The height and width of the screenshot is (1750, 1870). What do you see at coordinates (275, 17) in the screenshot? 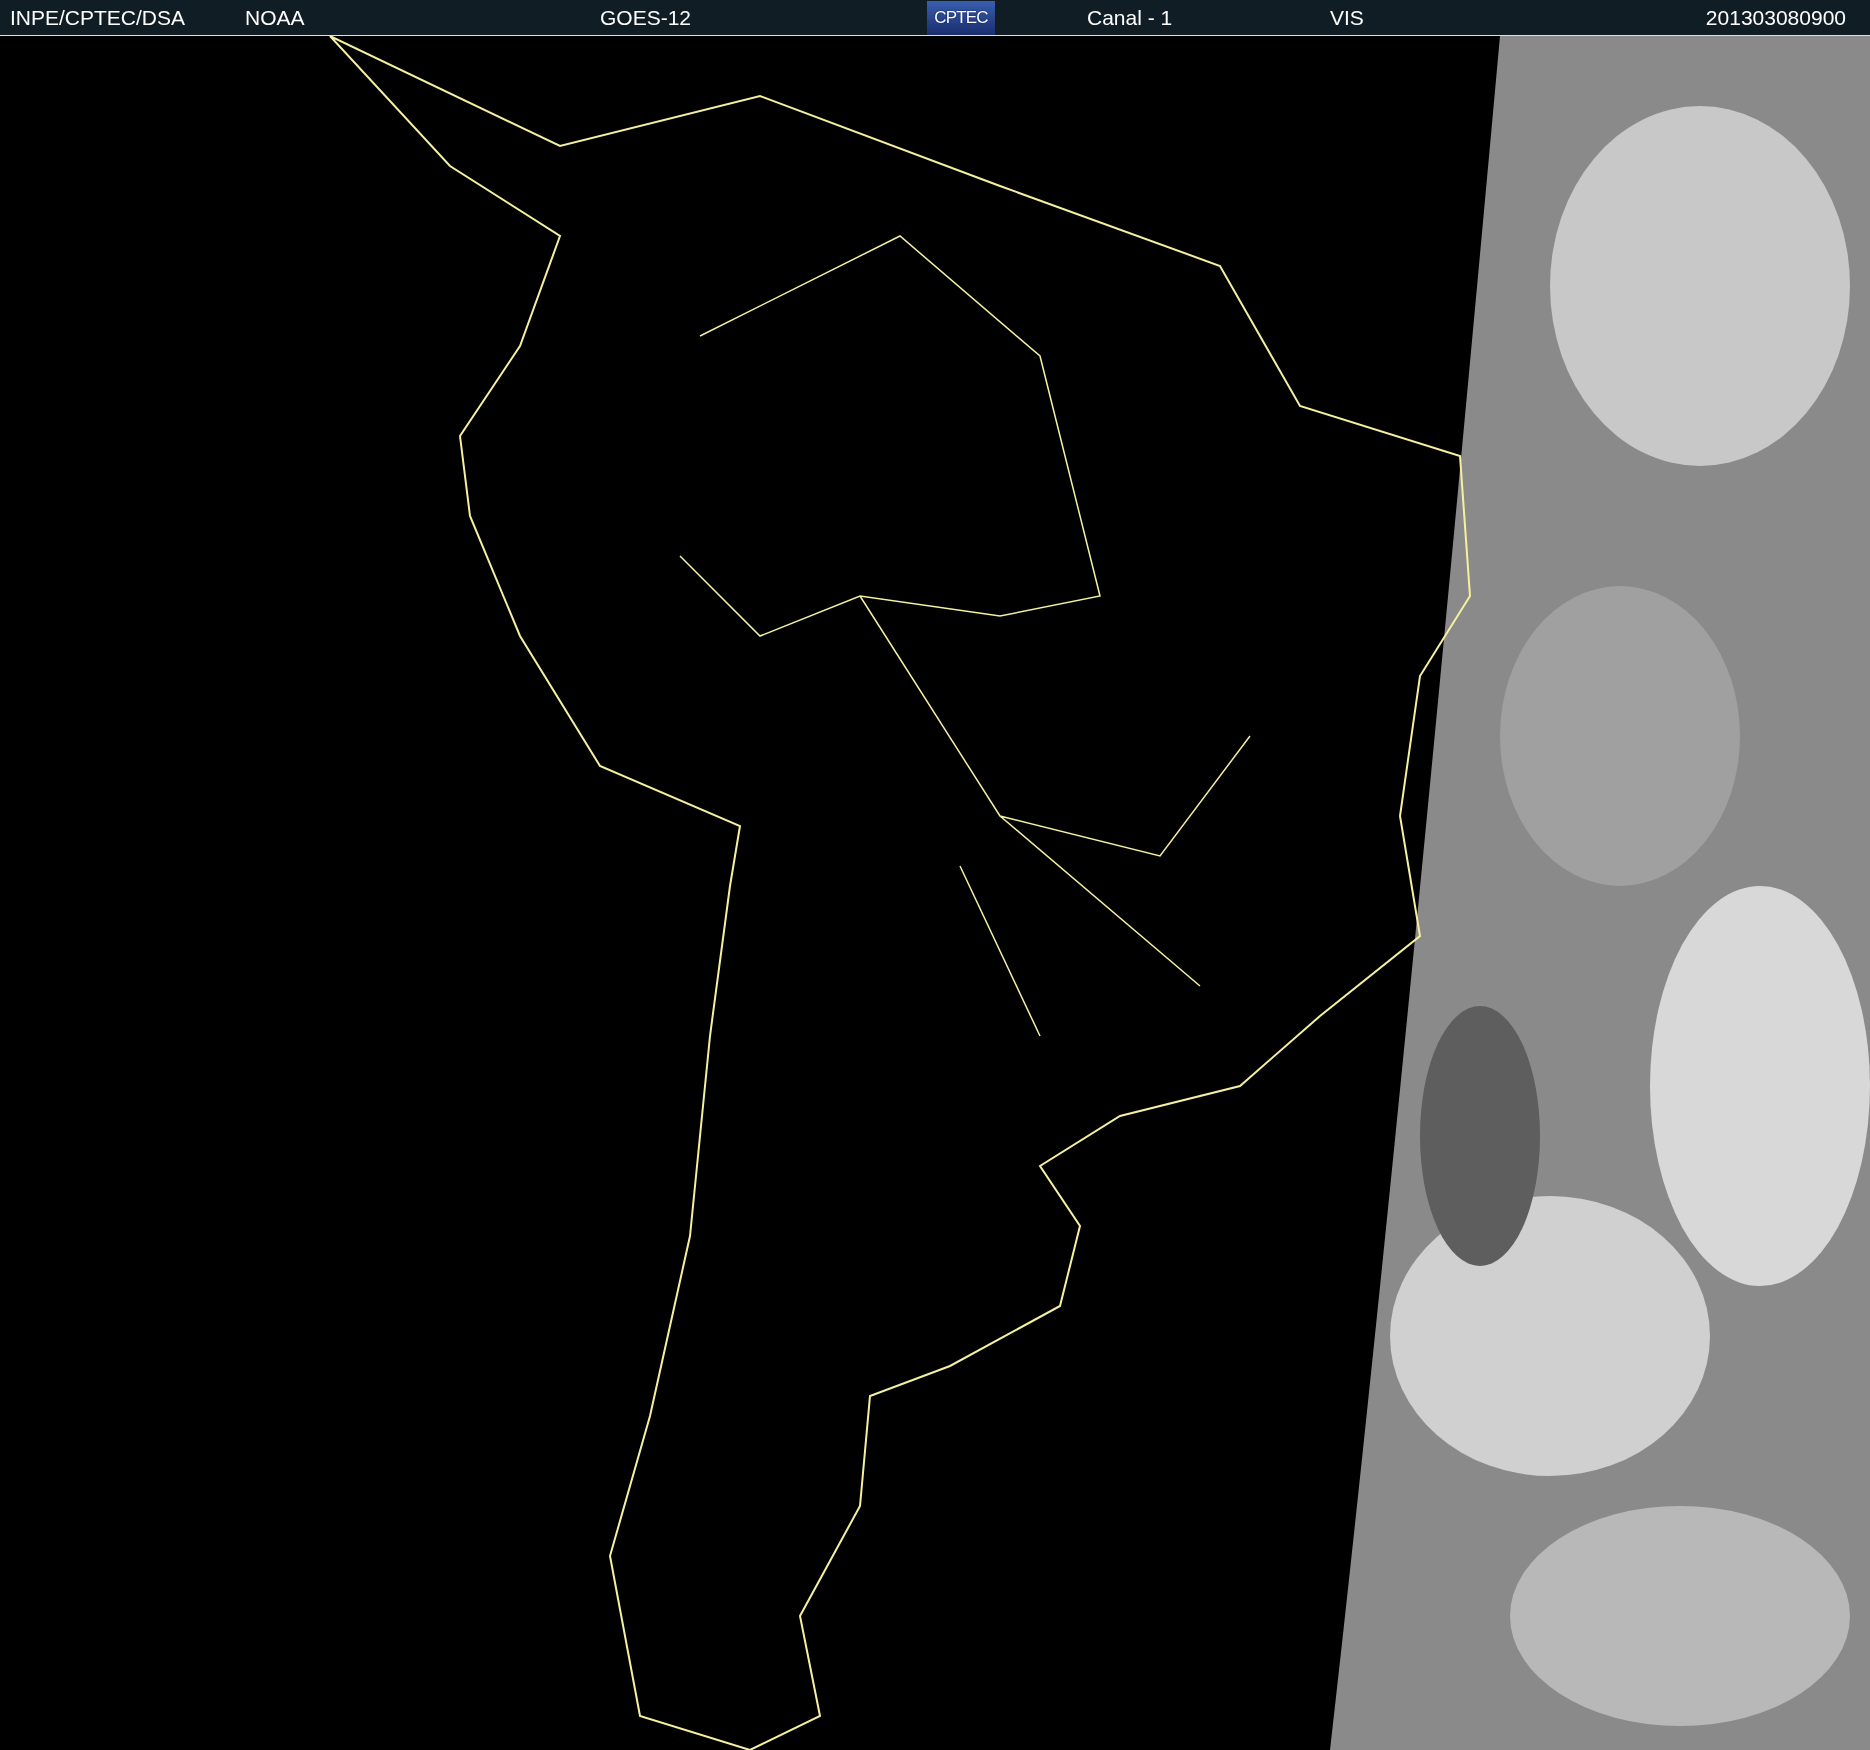
I see `header-label: NOAA` at bounding box center [275, 17].